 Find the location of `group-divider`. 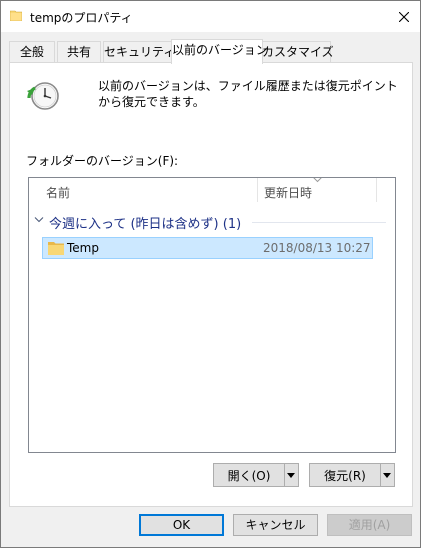

group-divider is located at coordinates (319, 222).